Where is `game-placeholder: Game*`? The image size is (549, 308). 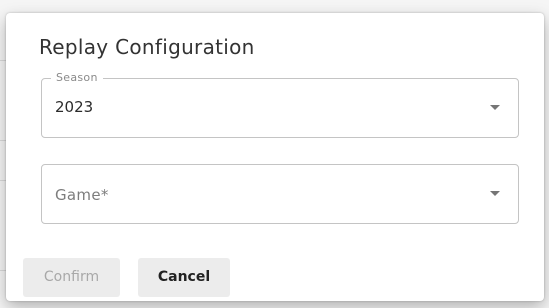 game-placeholder: Game* is located at coordinates (82, 195).